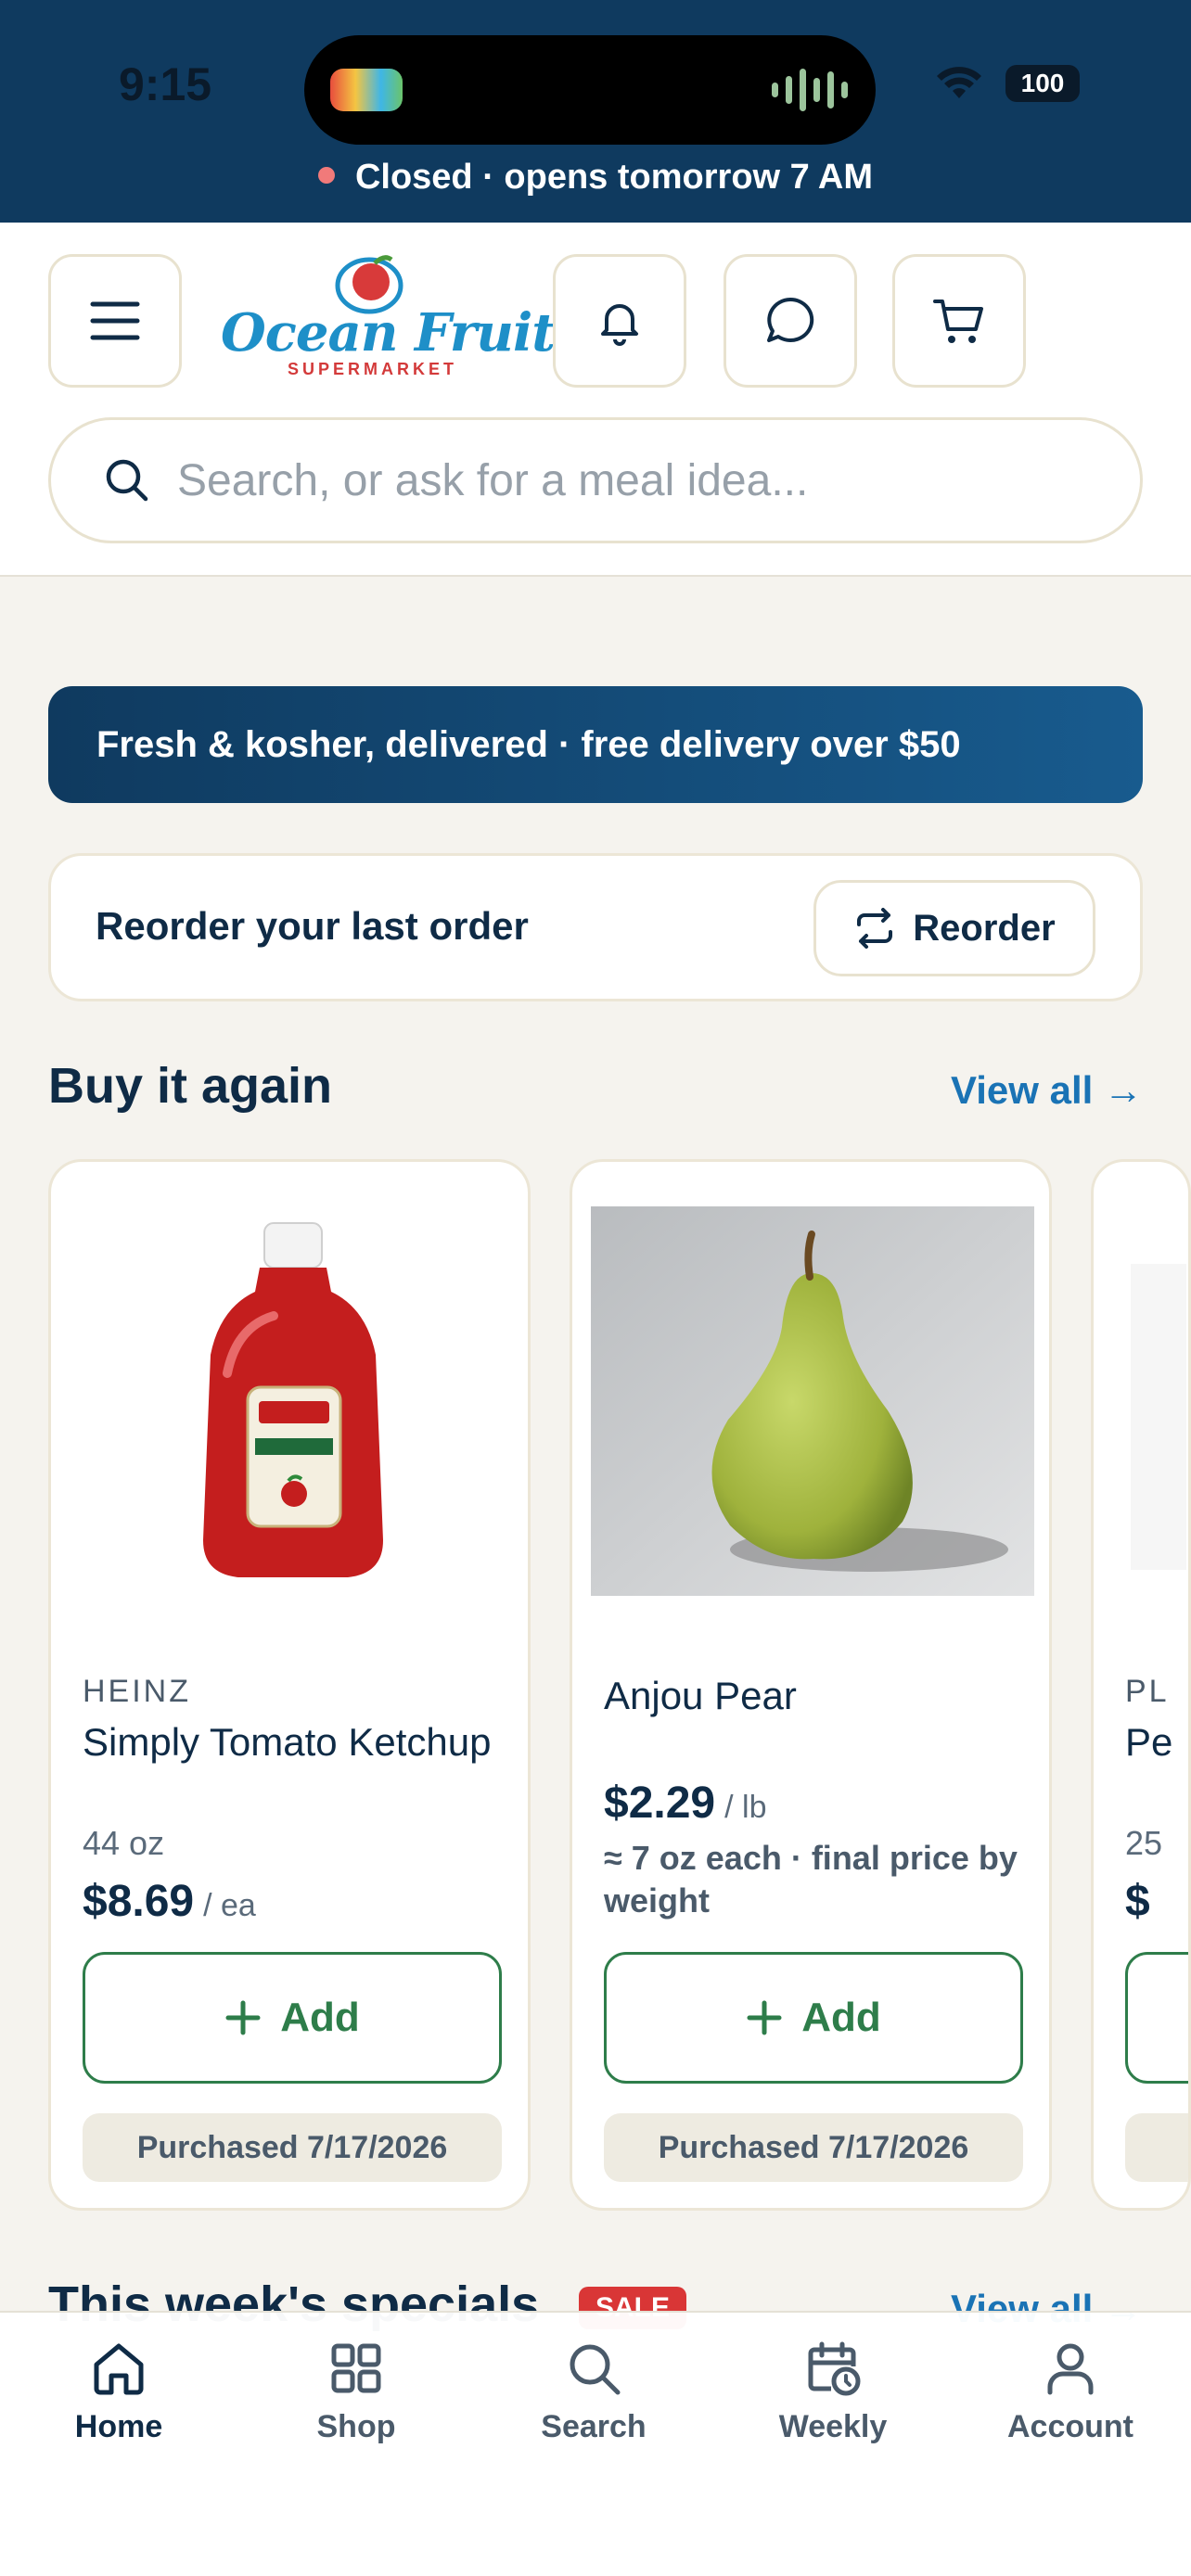  I want to click on product-size: 44 oz, so click(124, 1843).